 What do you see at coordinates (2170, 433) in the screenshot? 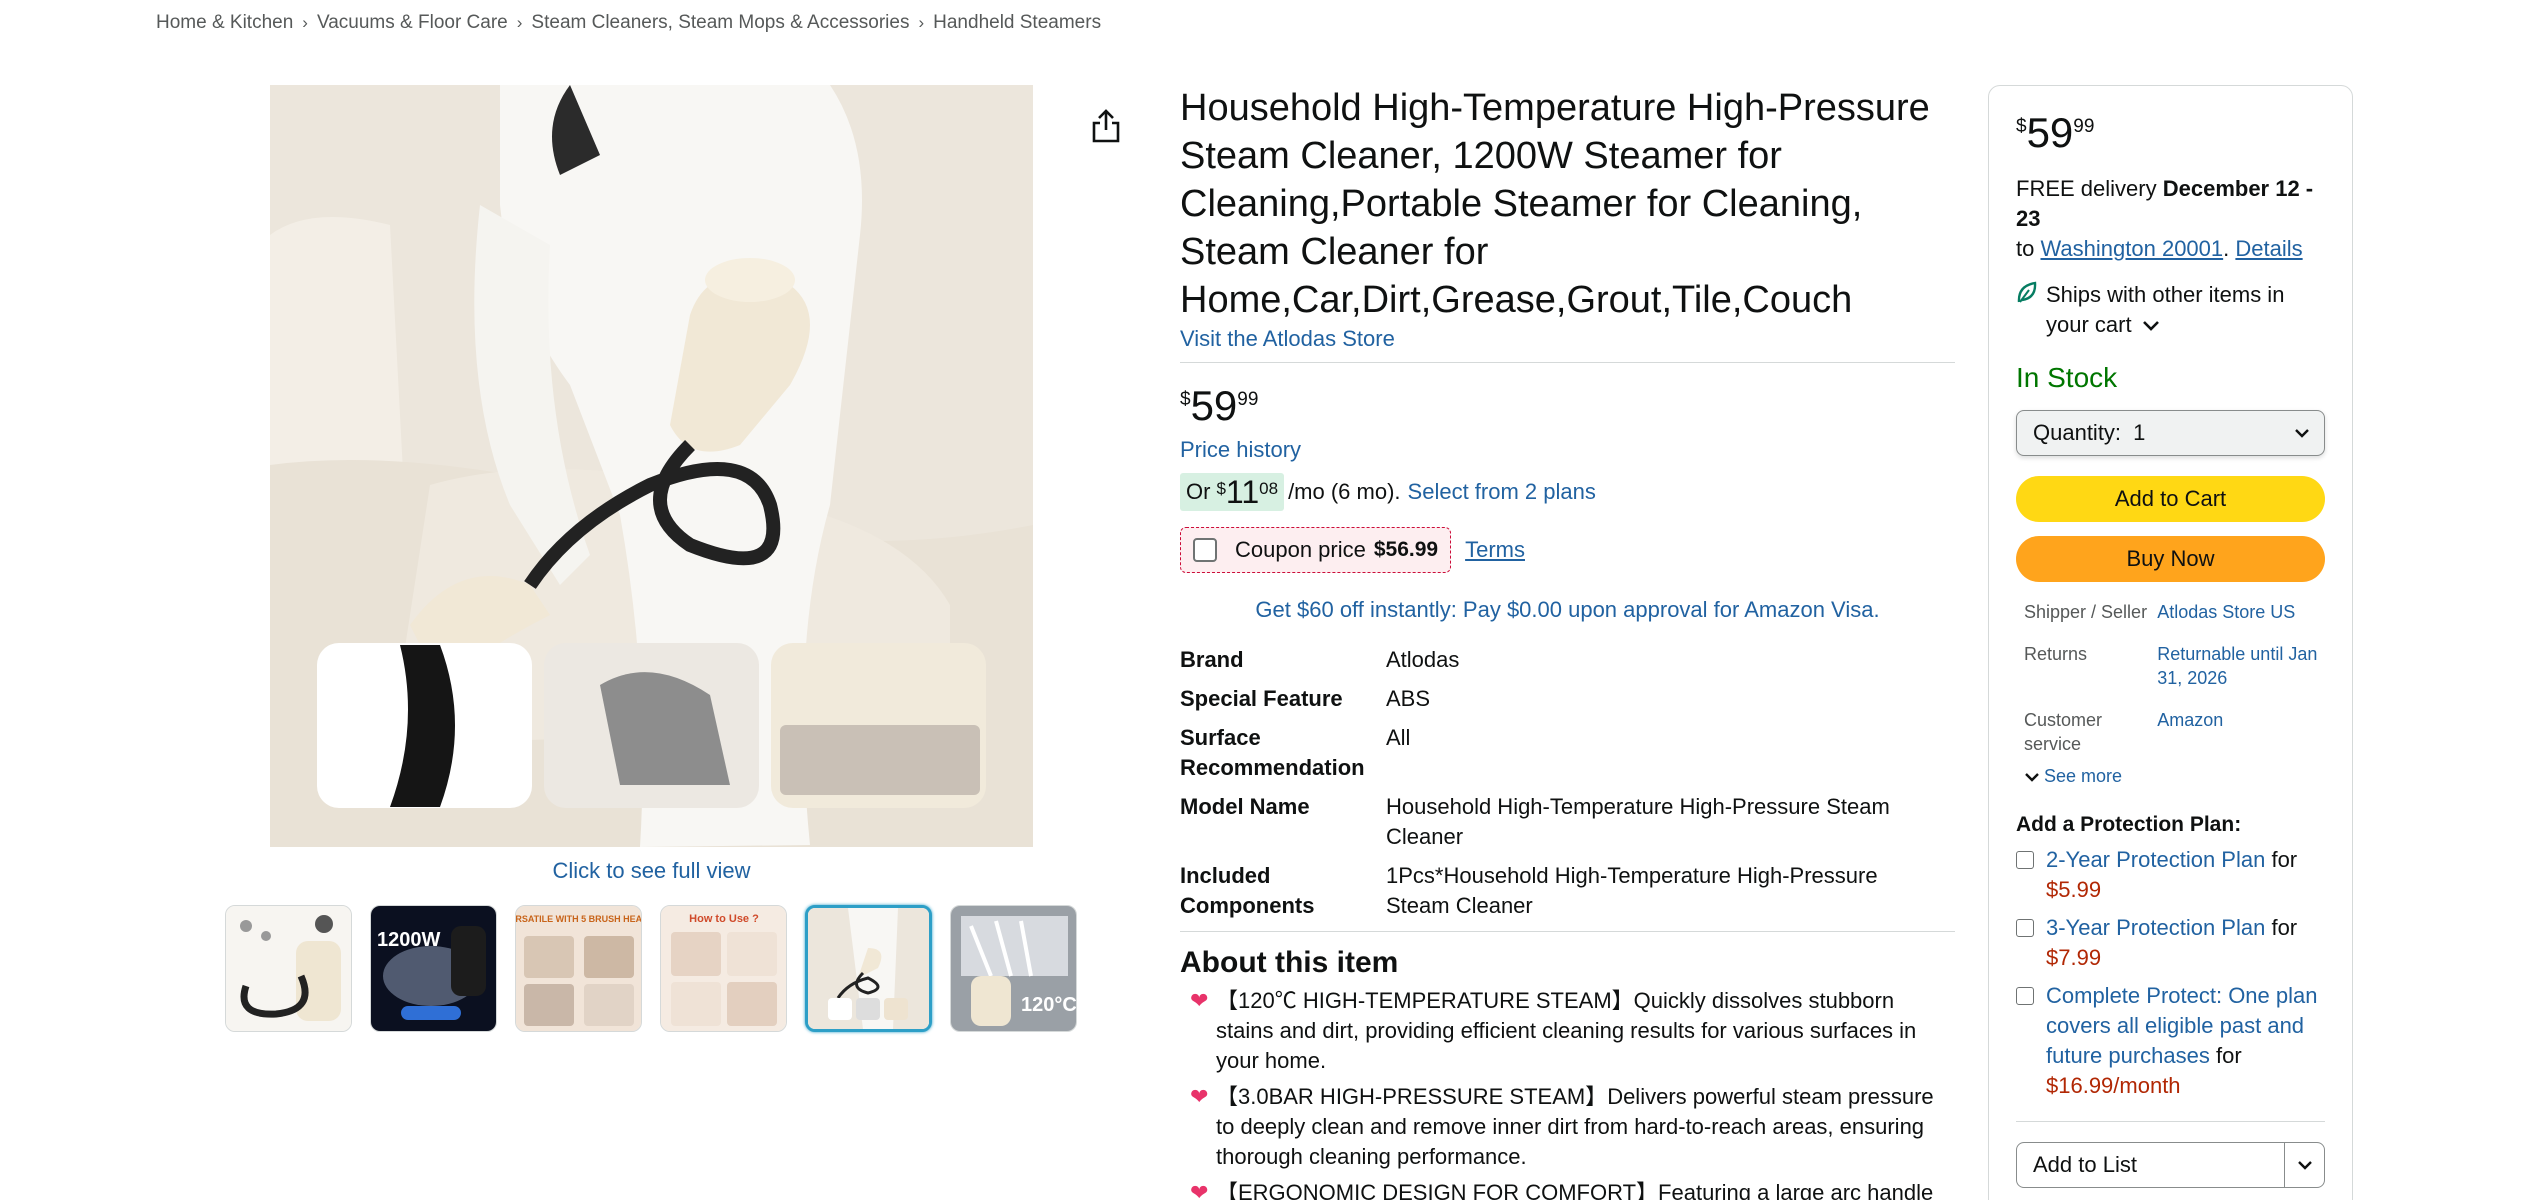
I see `quantity-select: Quantity: 1` at bounding box center [2170, 433].